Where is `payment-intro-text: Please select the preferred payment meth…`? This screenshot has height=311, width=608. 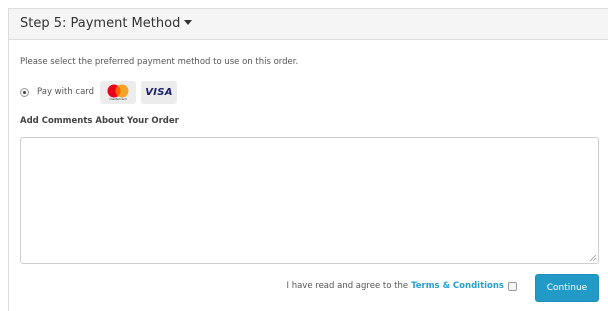
payment-intro-text: Please select the preferred payment meth… is located at coordinates (159, 62).